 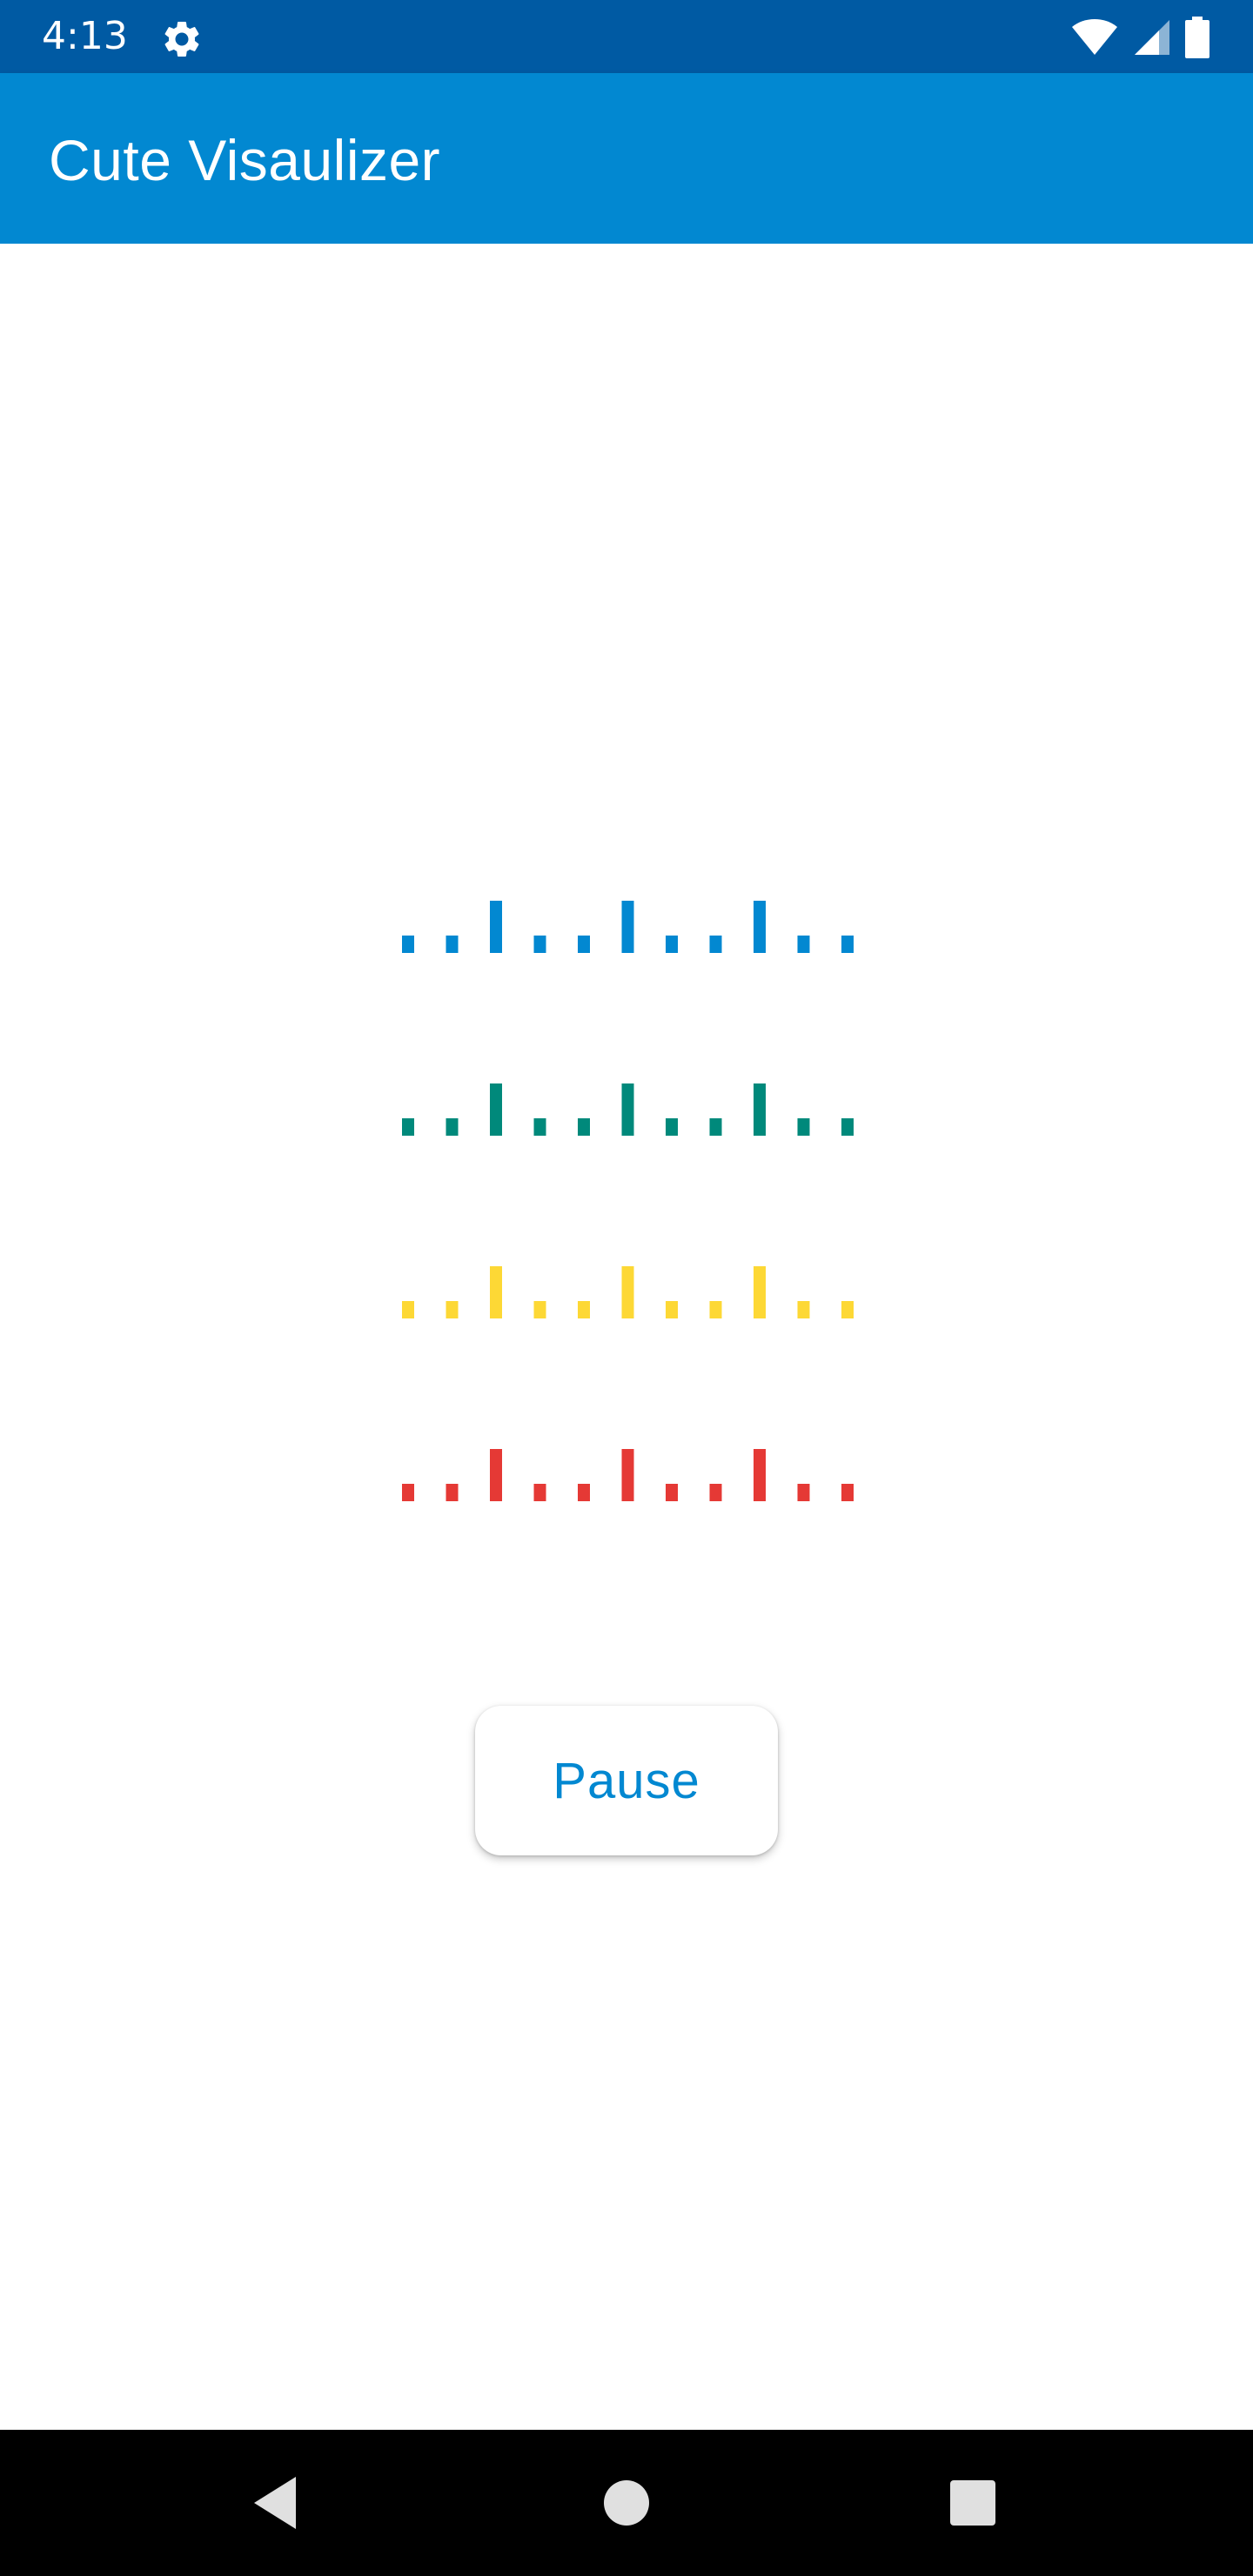 What do you see at coordinates (1094, 37) in the screenshot?
I see `wifi-icon` at bounding box center [1094, 37].